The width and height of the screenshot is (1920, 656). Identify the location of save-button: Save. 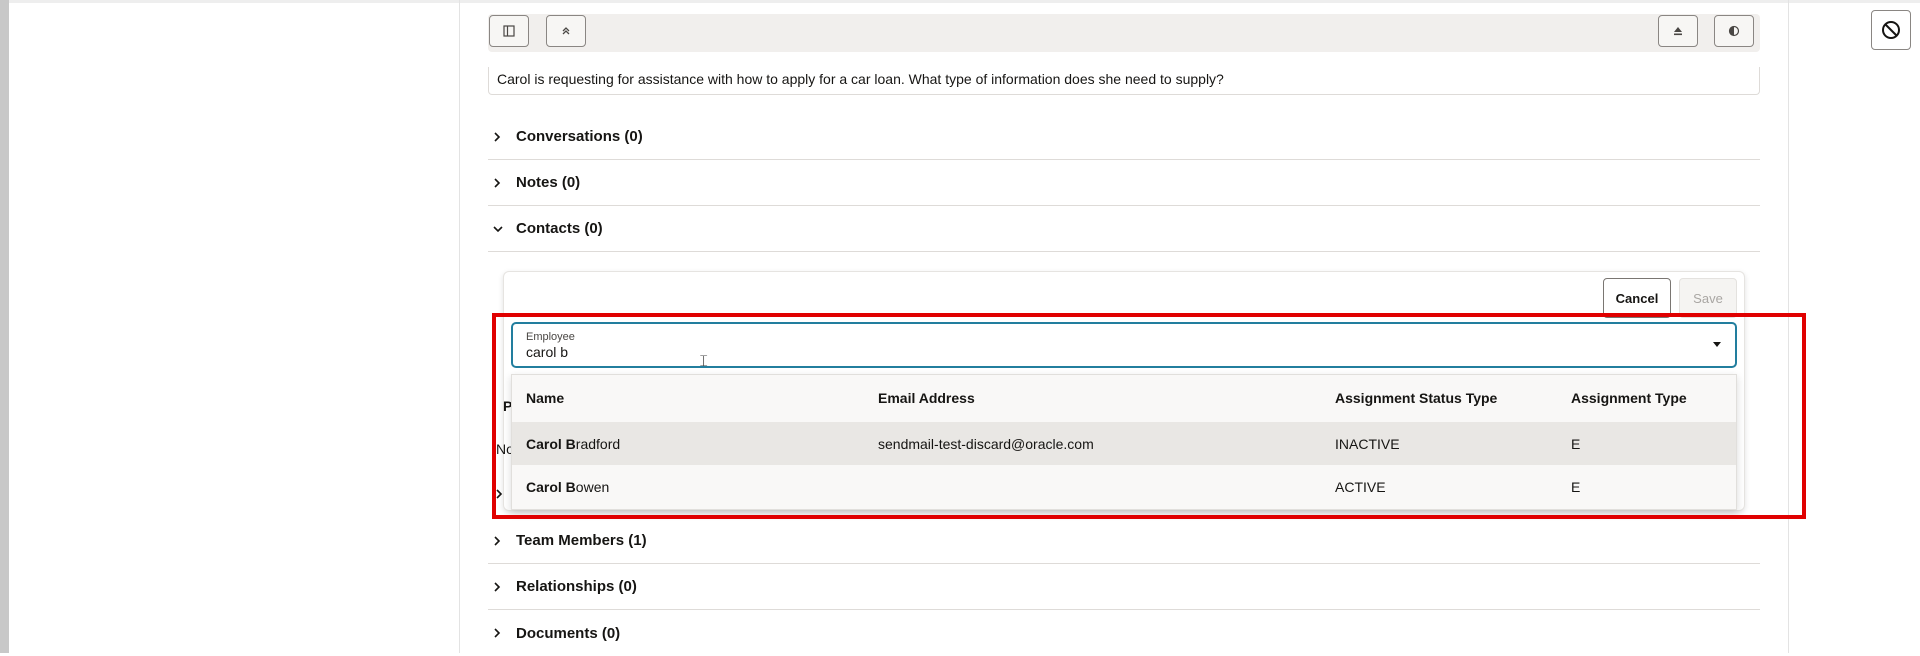
(1708, 298).